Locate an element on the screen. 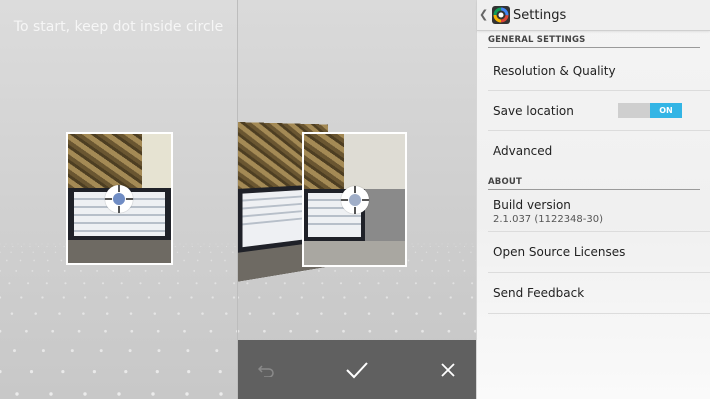 The width and height of the screenshot is (710, 399). setting-label: Resolution & Quality is located at coordinates (554, 71).